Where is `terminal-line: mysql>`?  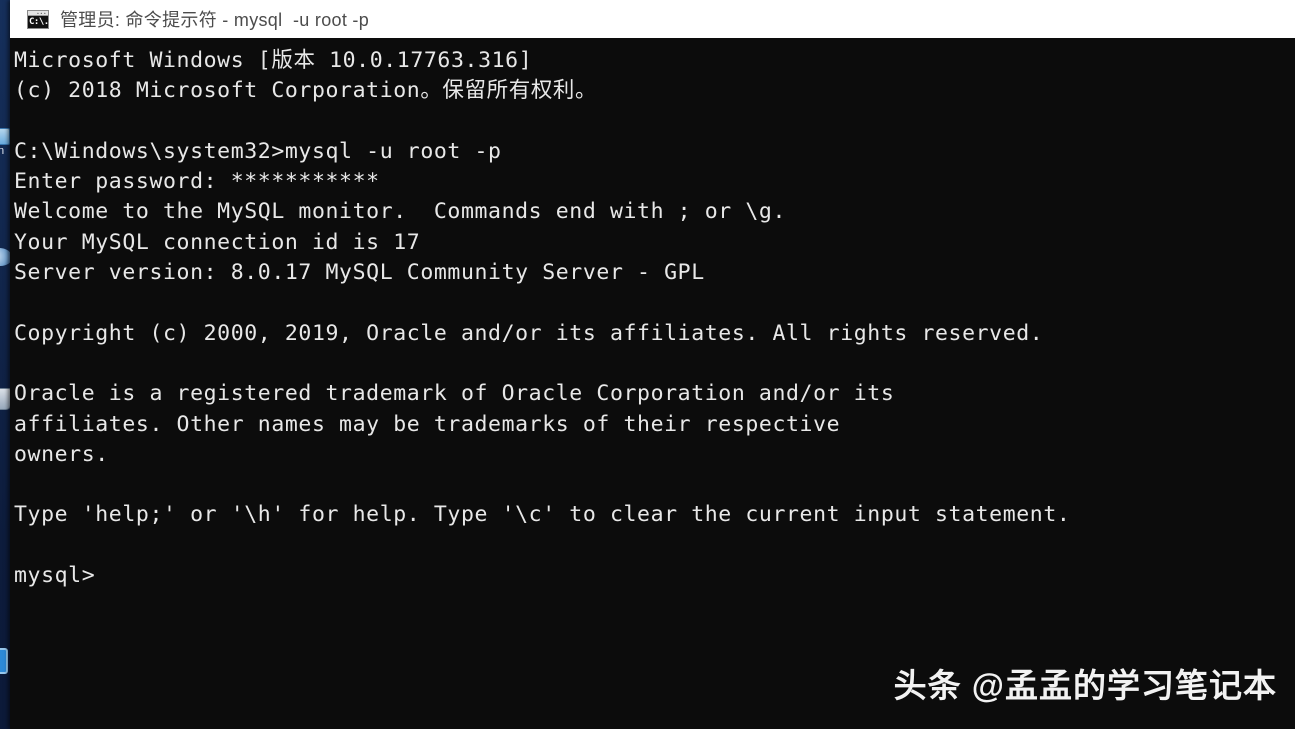 terminal-line: mysql> is located at coordinates (55, 576).